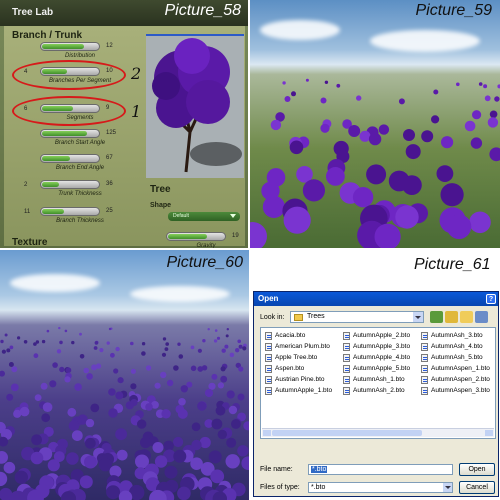  Describe the element at coordinates (380, 469) in the screenshot. I see `file-name-input: *.bto` at that location.